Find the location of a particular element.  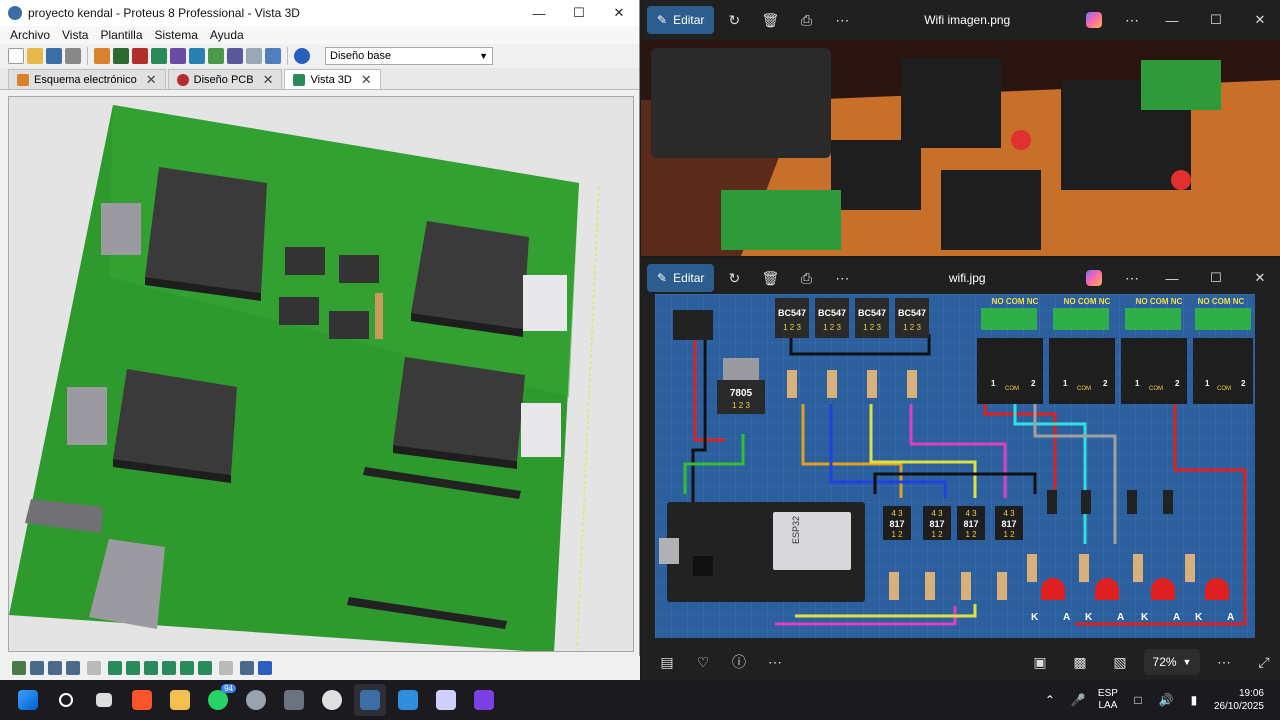

relay-pin-com: COM is located at coordinates (1012, 389).